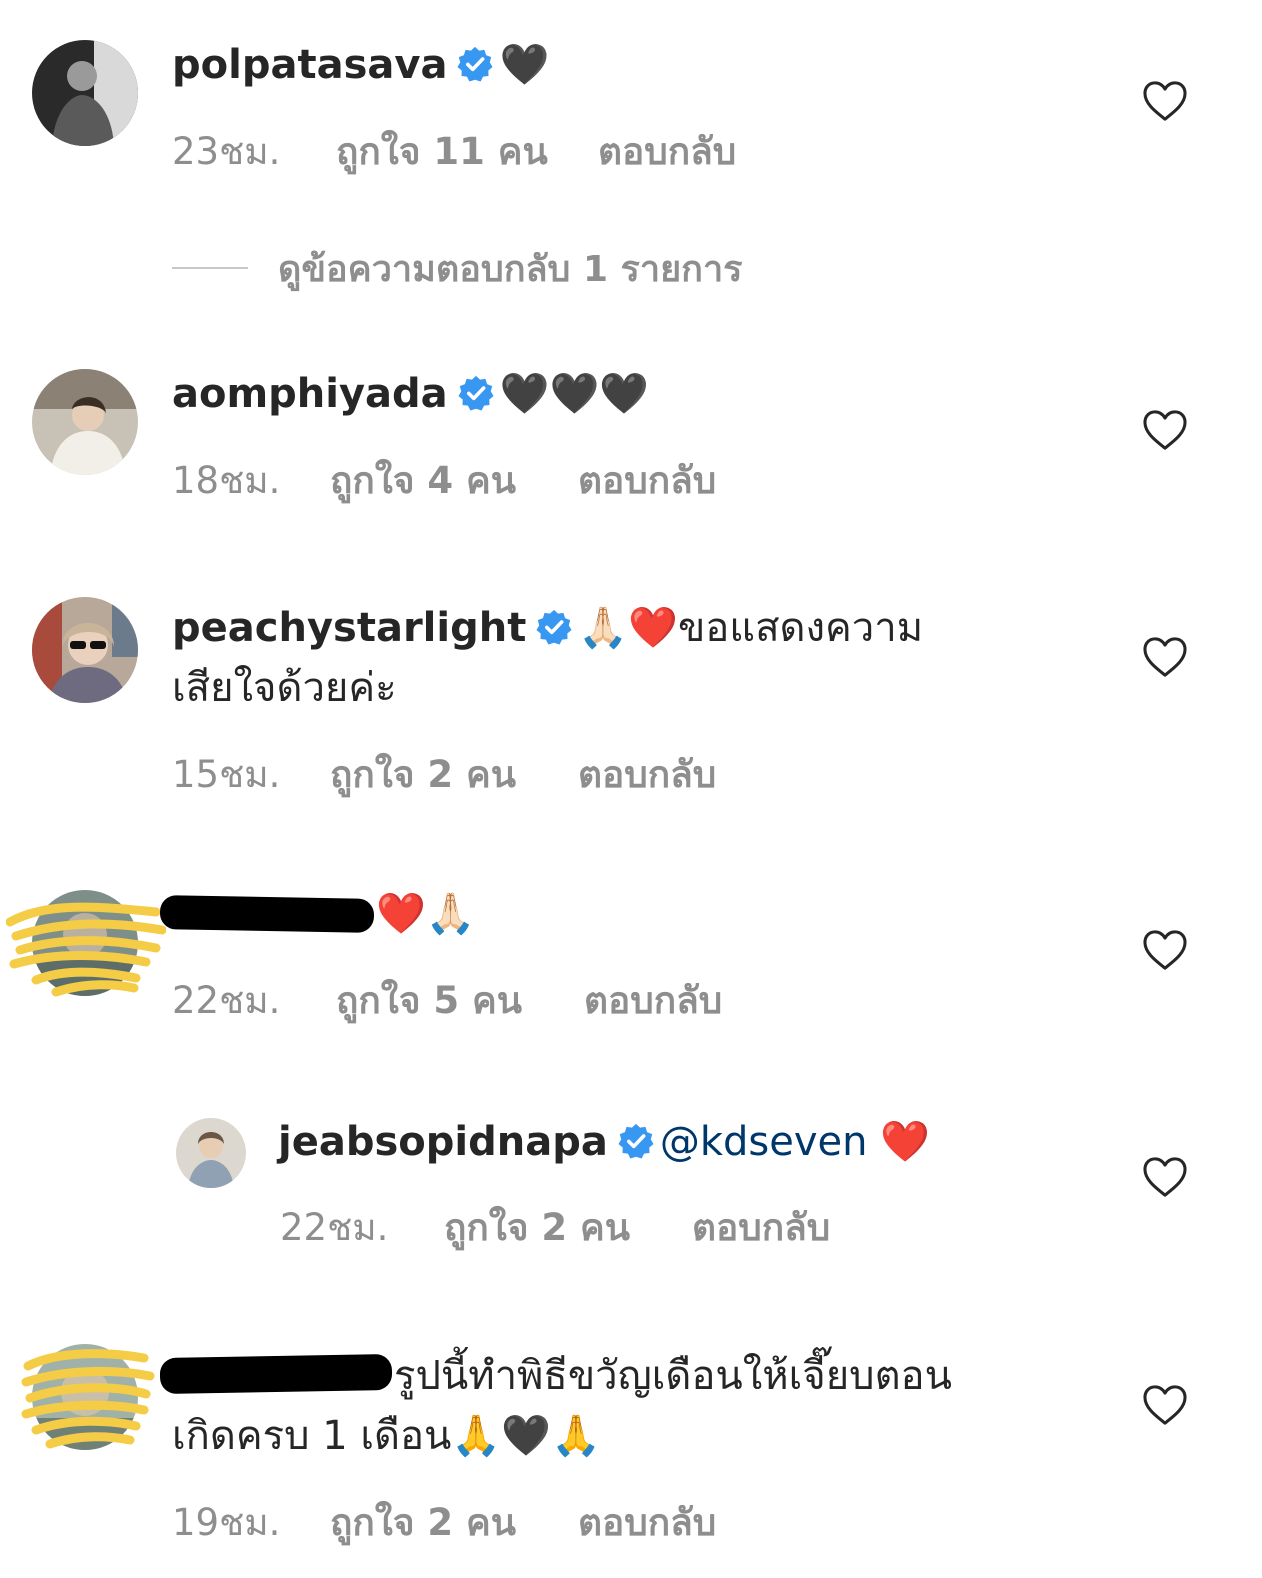  What do you see at coordinates (460, 1000) in the screenshot?
I see `likes-count-link: ถูกใจ 5 คน` at bounding box center [460, 1000].